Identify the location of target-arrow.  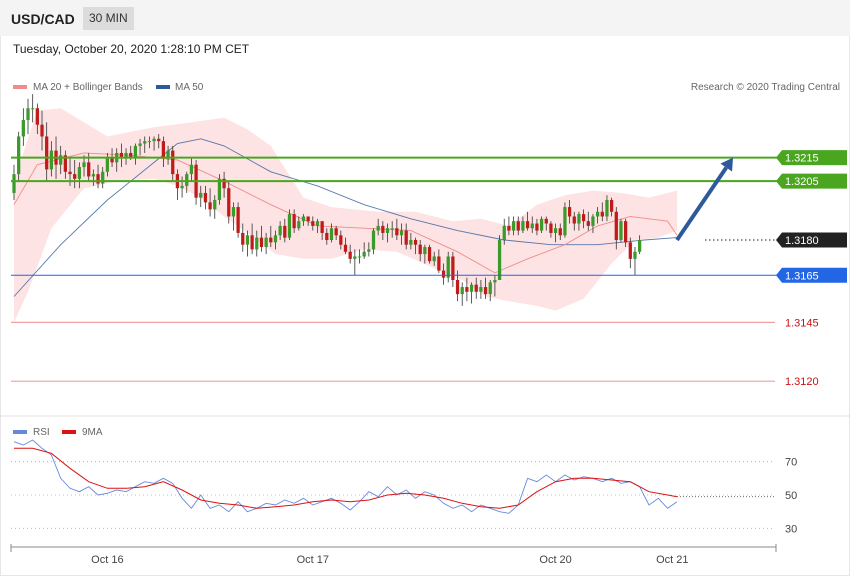
(704, 199).